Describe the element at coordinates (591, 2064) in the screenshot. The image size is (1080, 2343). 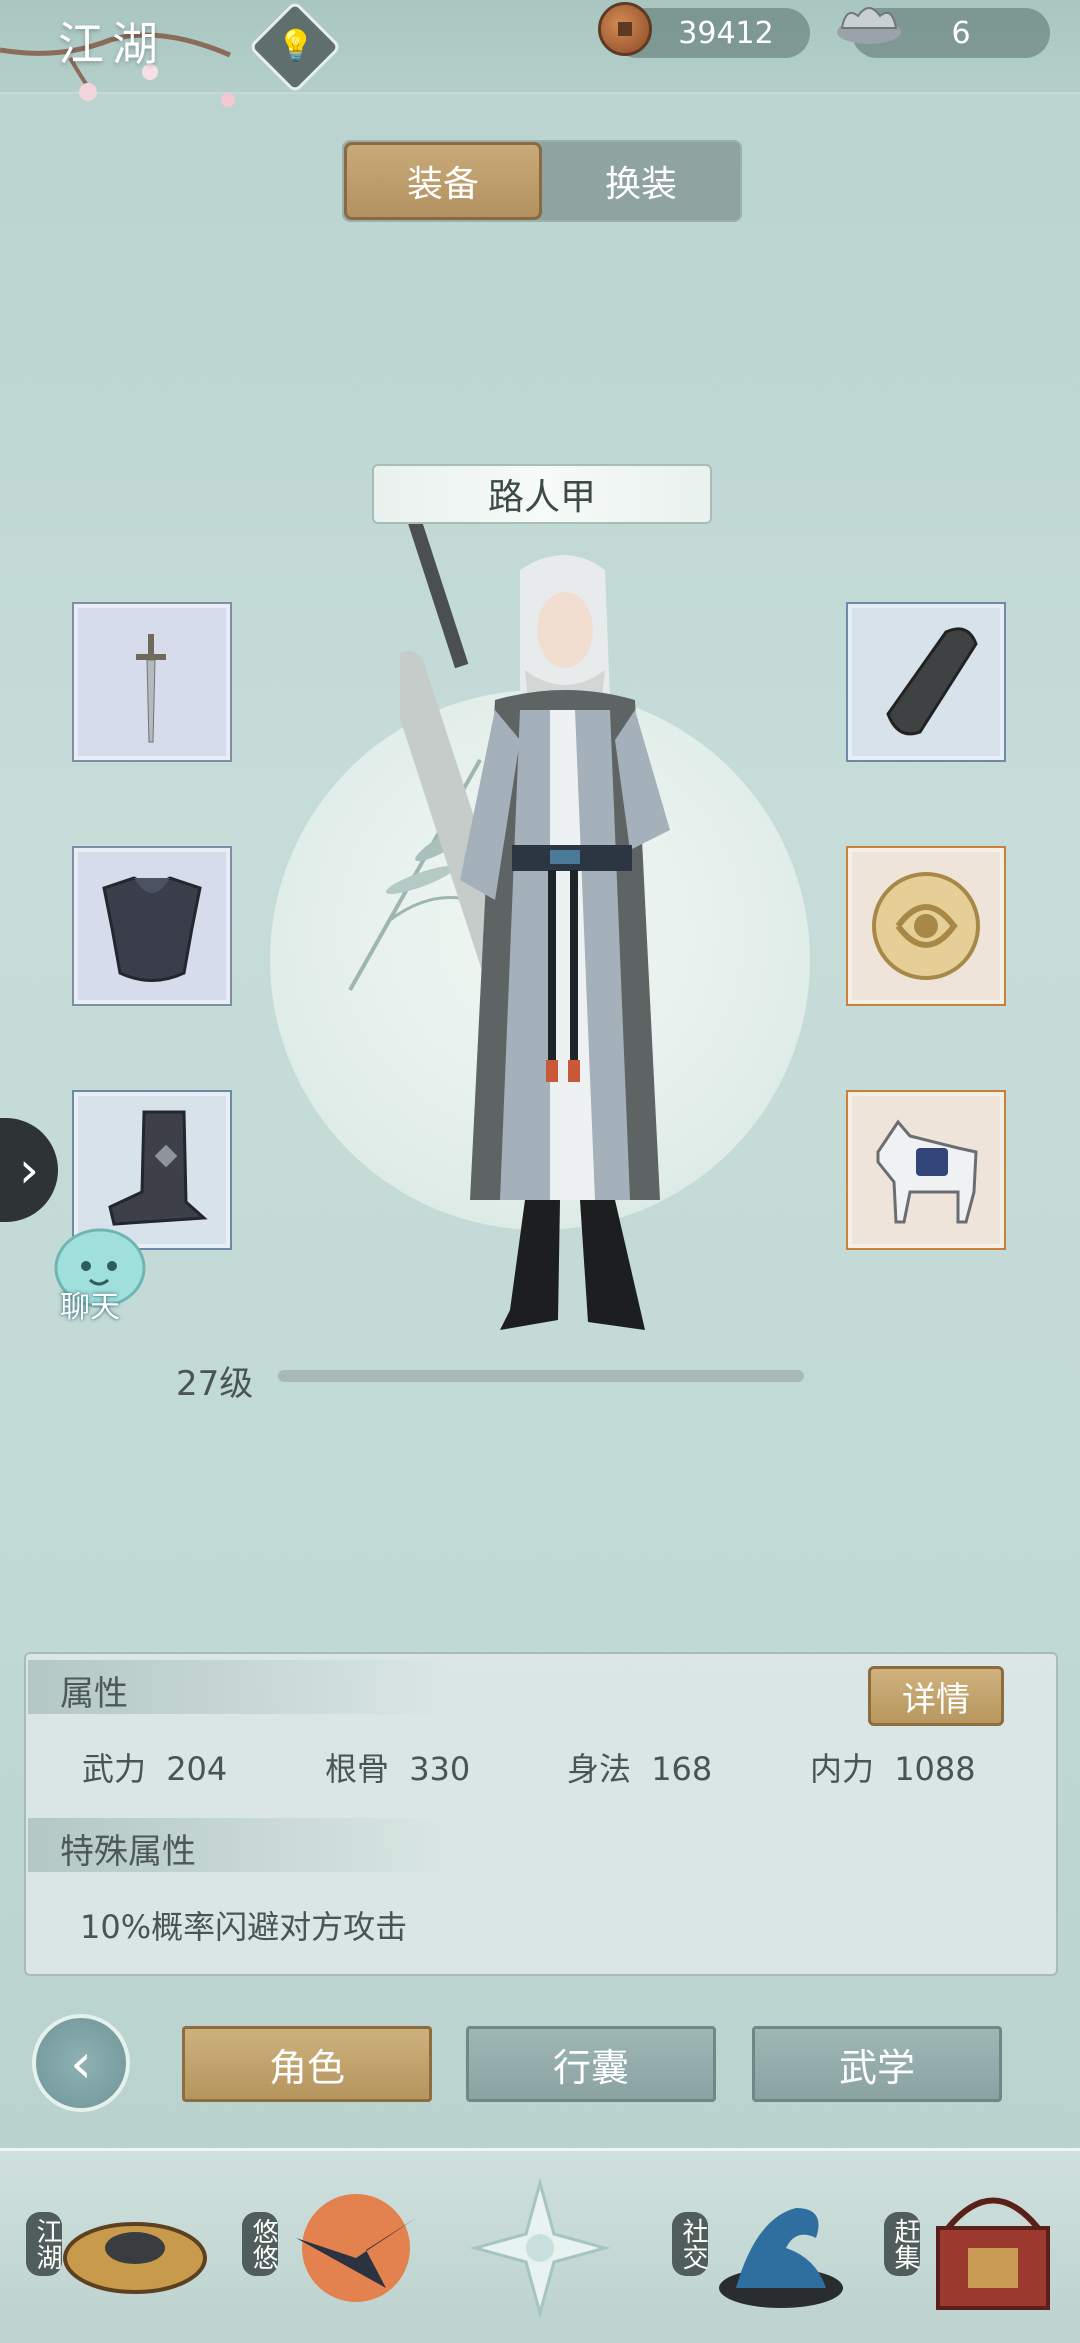
I see `nav-inventory-button: 行囊` at that location.